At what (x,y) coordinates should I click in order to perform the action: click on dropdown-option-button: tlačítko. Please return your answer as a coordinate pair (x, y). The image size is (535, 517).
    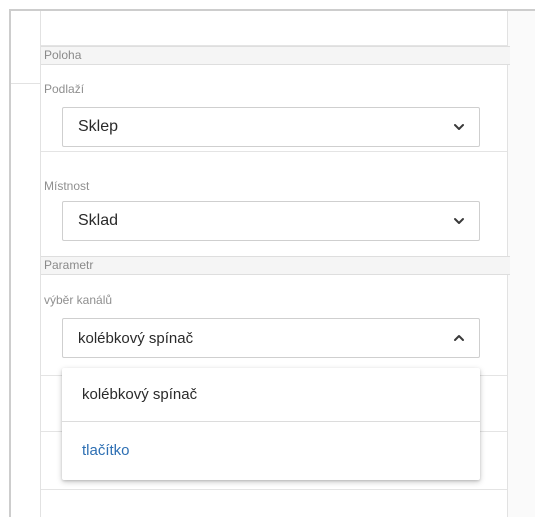
    Looking at the image, I should click on (271, 451).